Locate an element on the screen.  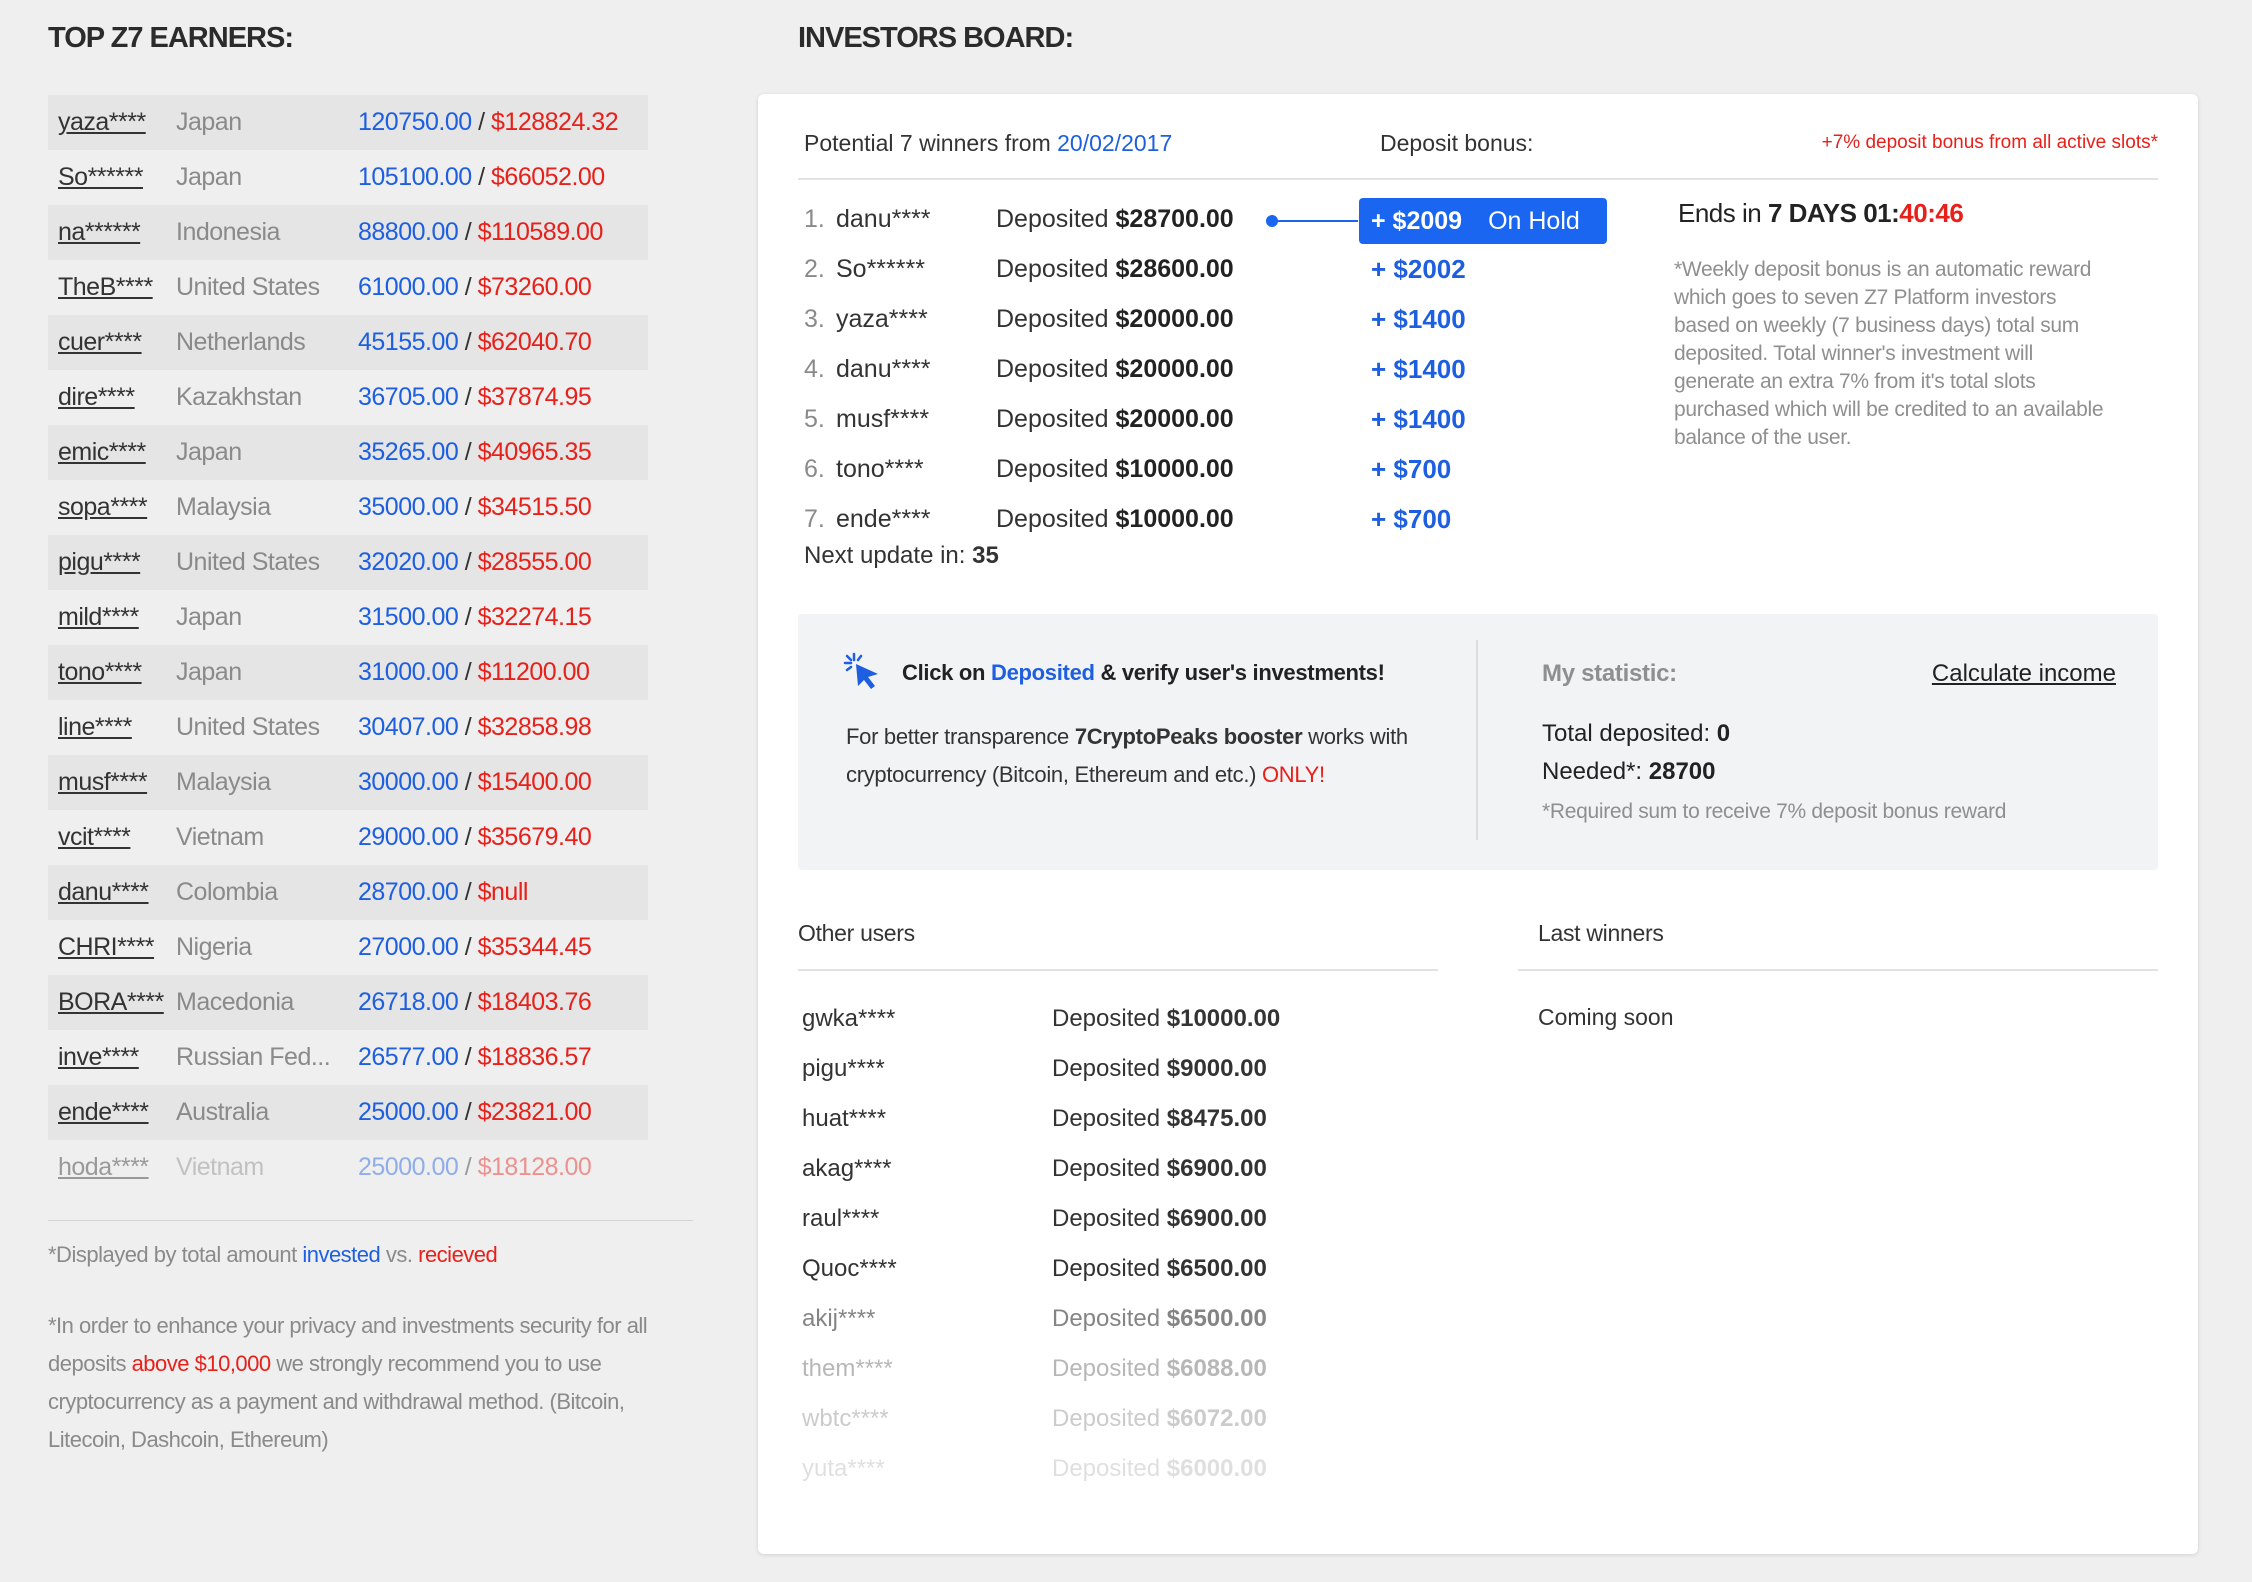
earner-amounts: 35000.00 / $34515.50 is located at coordinates (475, 507).